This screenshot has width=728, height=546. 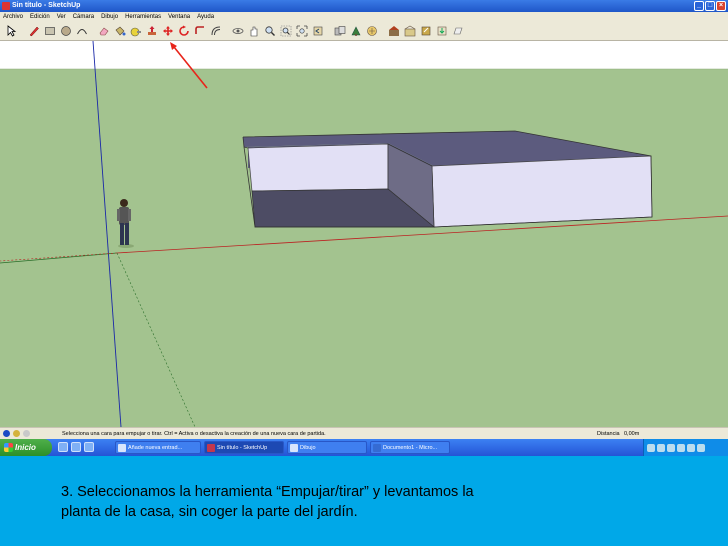 What do you see at coordinates (40, 17) in the screenshot?
I see `menu-edicion: Edición` at bounding box center [40, 17].